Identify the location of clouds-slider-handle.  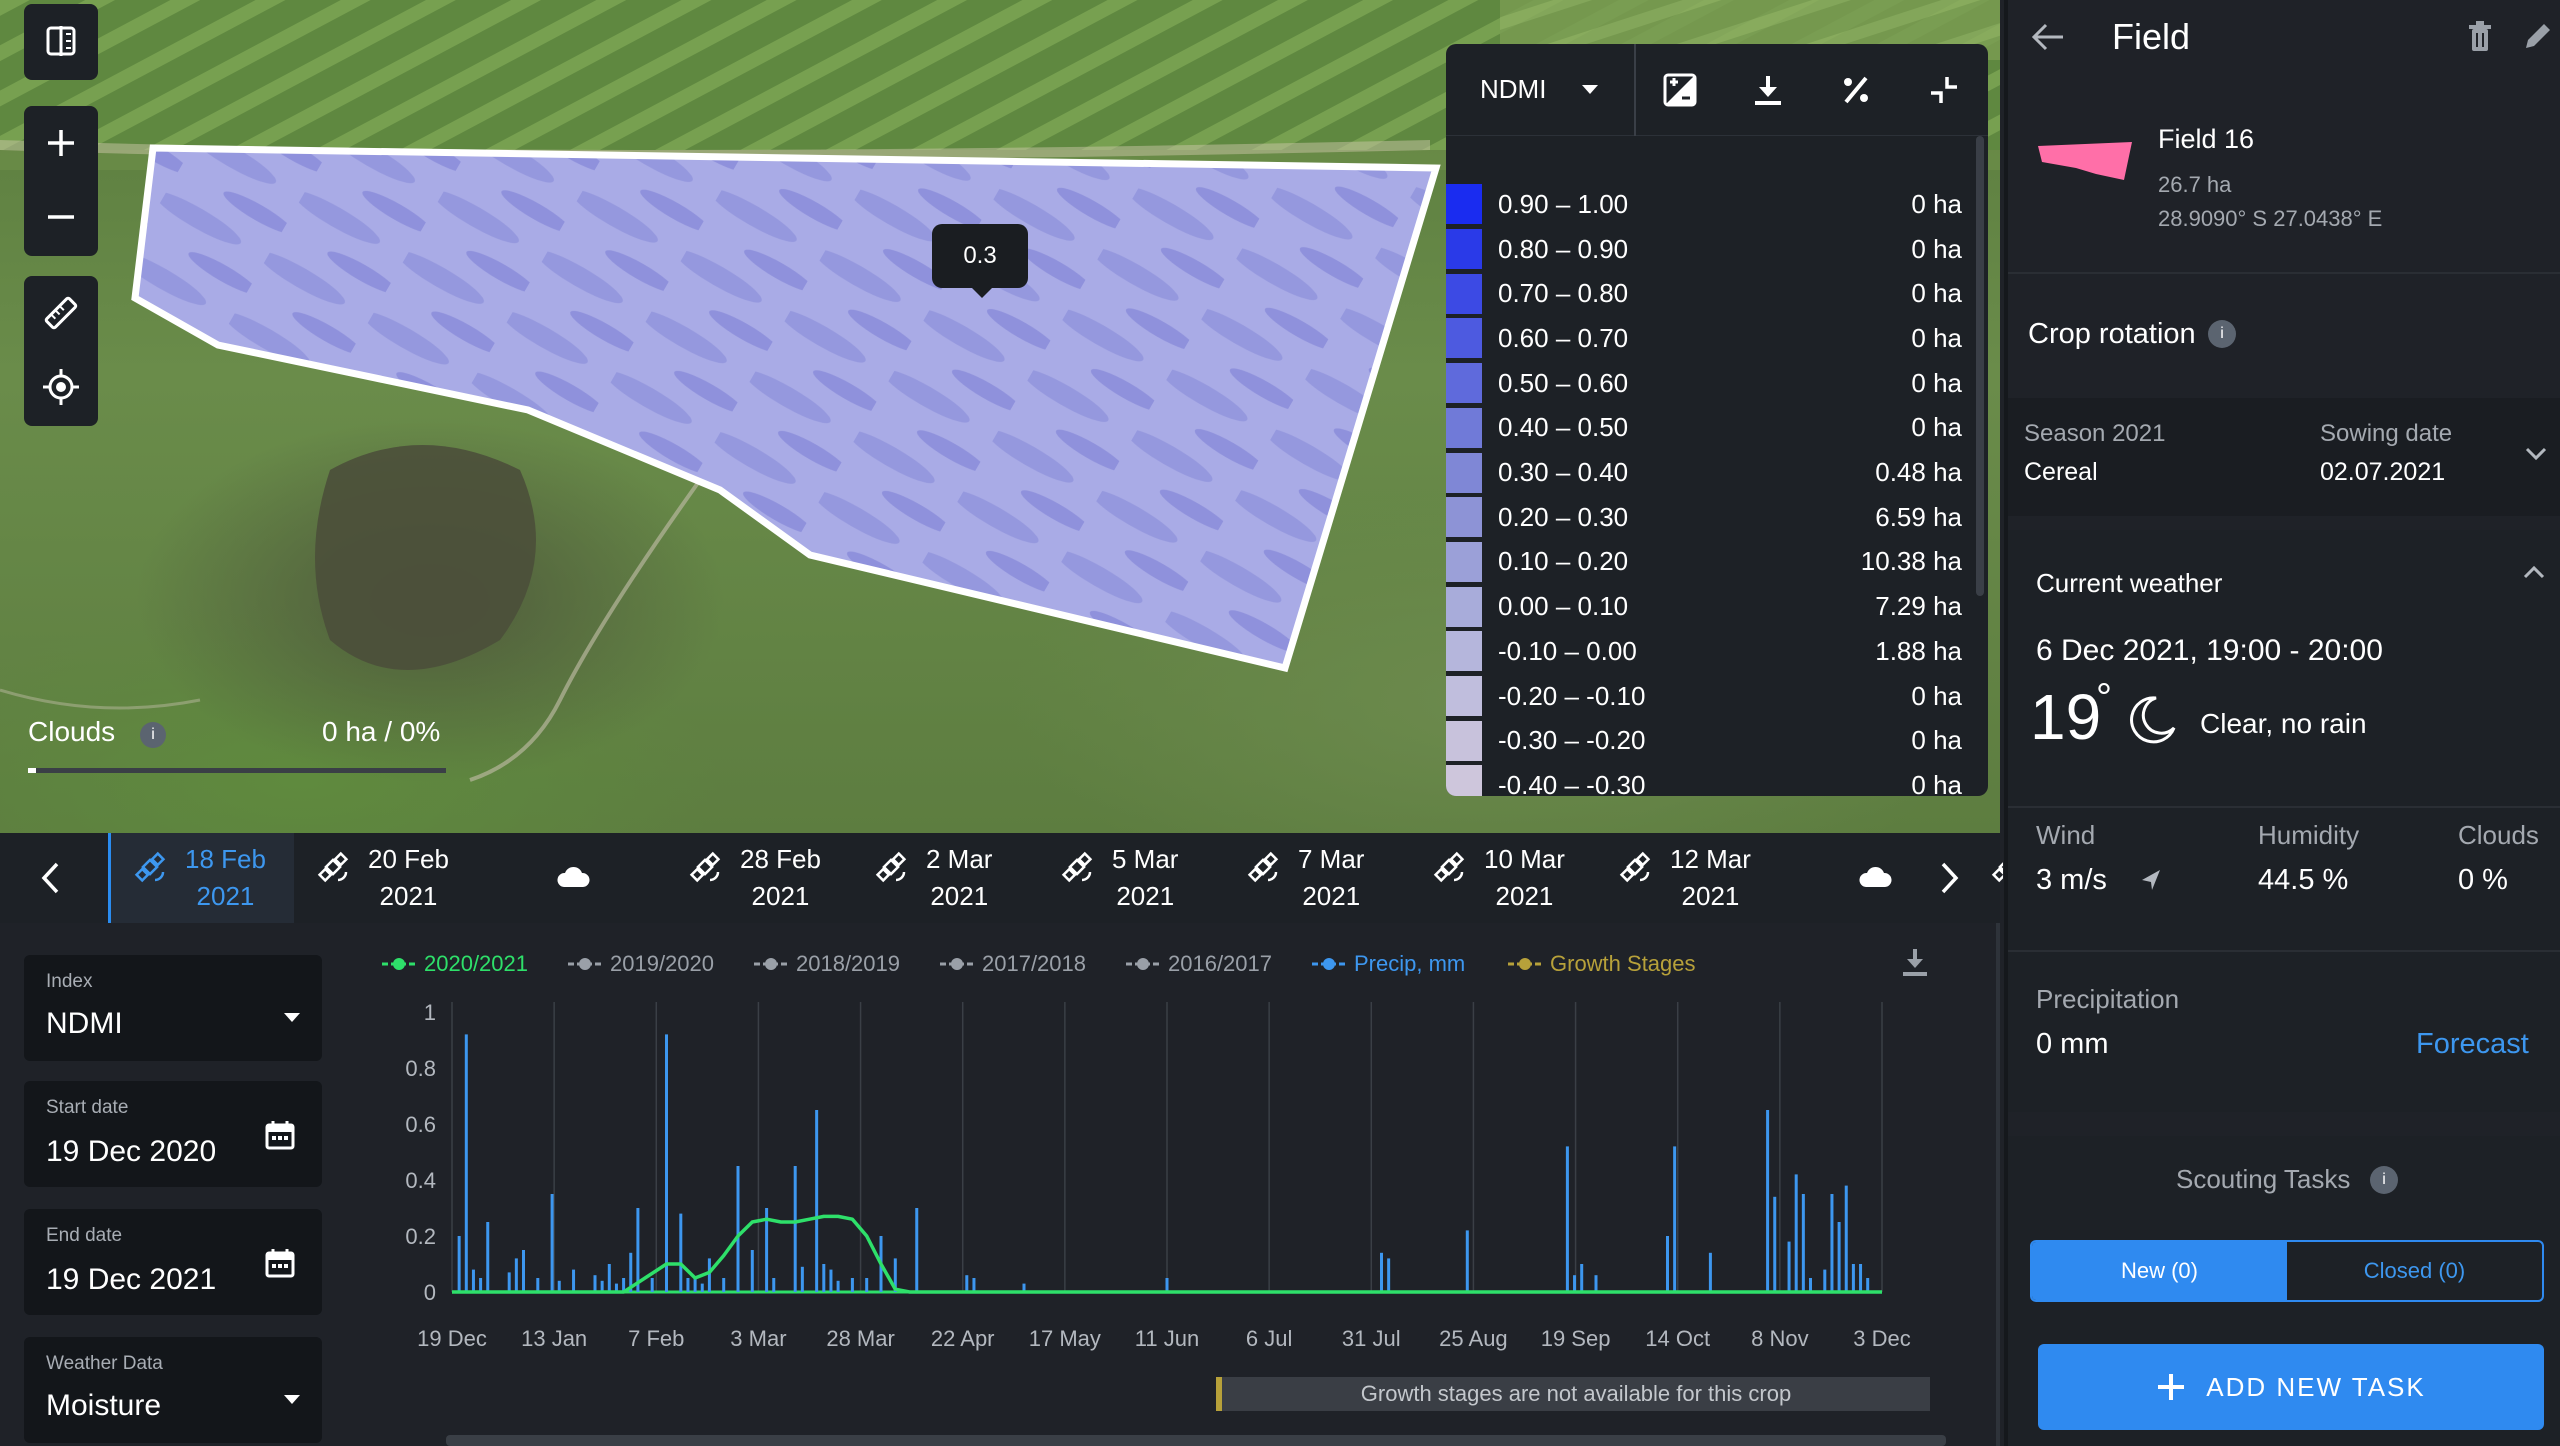
(32, 770).